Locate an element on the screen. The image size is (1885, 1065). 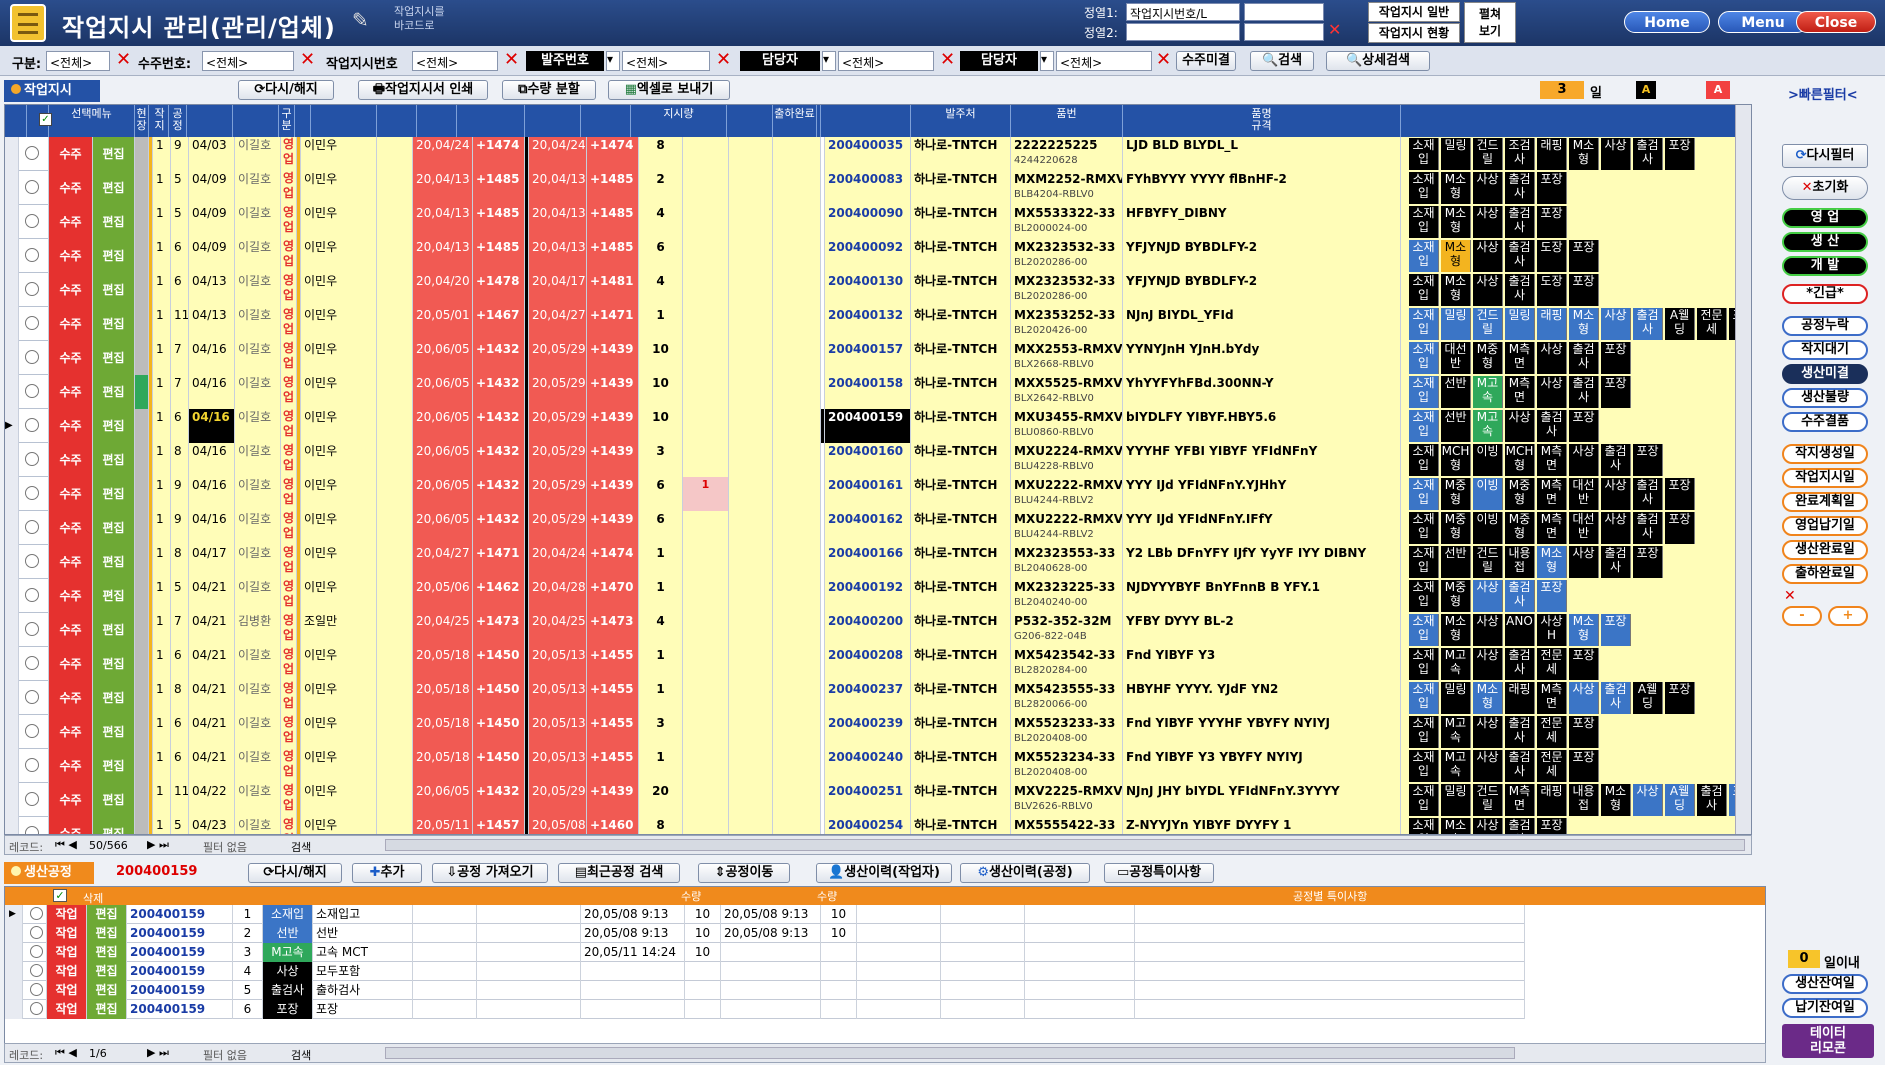
export-excel-button: ▦엑셀로 보내기 is located at coordinates (669, 90).